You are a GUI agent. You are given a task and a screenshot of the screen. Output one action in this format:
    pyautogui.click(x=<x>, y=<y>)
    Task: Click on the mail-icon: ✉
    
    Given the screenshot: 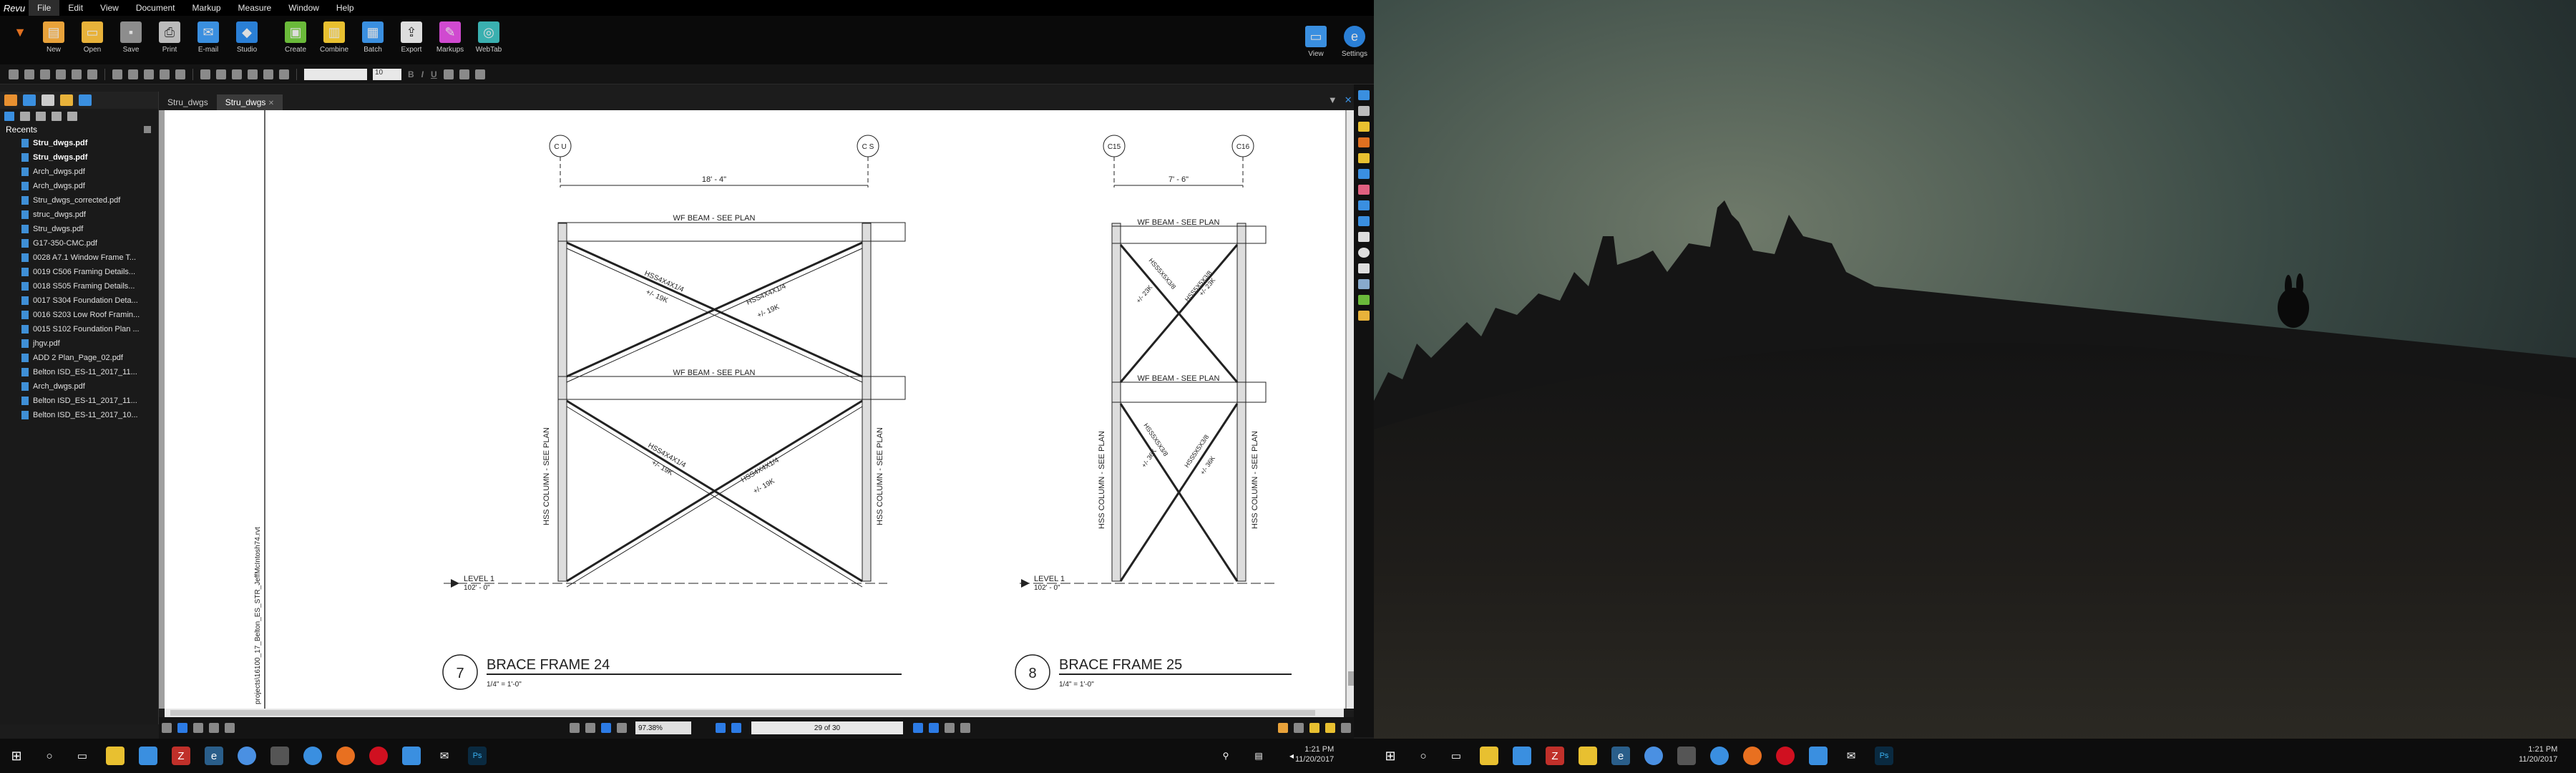 What is the action you would take?
    pyautogui.click(x=444, y=756)
    